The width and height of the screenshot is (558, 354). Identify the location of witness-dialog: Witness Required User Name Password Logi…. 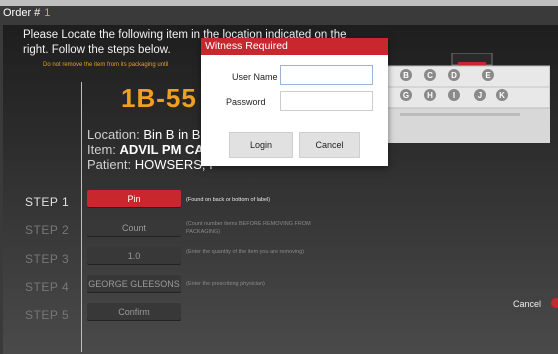
(294, 102).